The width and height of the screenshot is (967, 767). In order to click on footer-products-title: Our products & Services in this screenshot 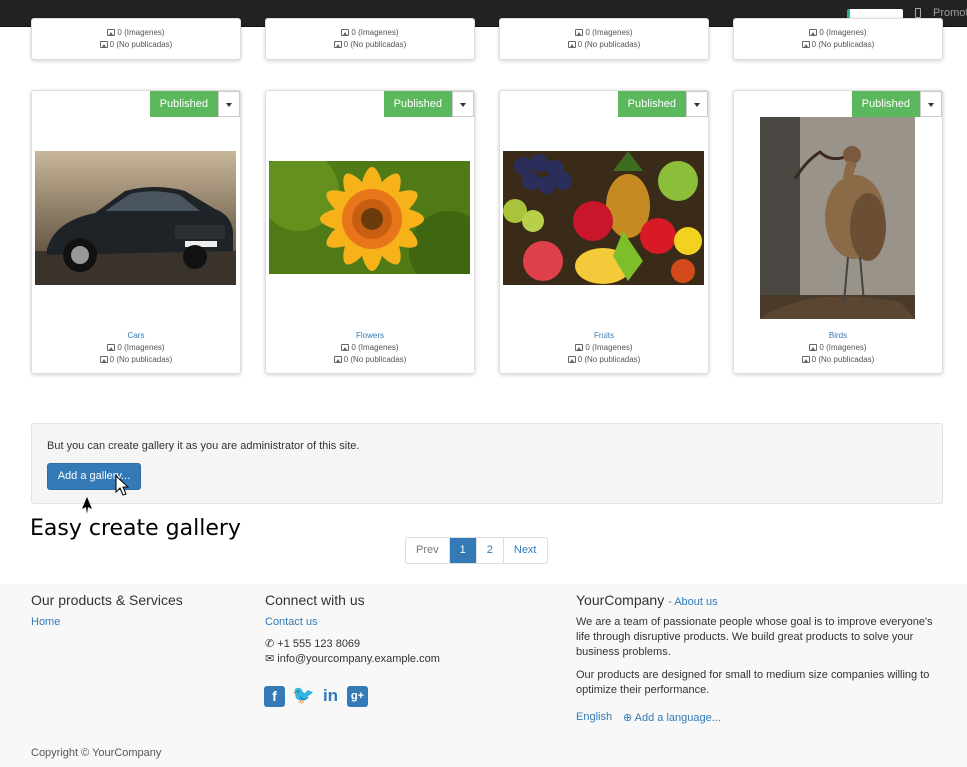, I will do `click(107, 600)`.